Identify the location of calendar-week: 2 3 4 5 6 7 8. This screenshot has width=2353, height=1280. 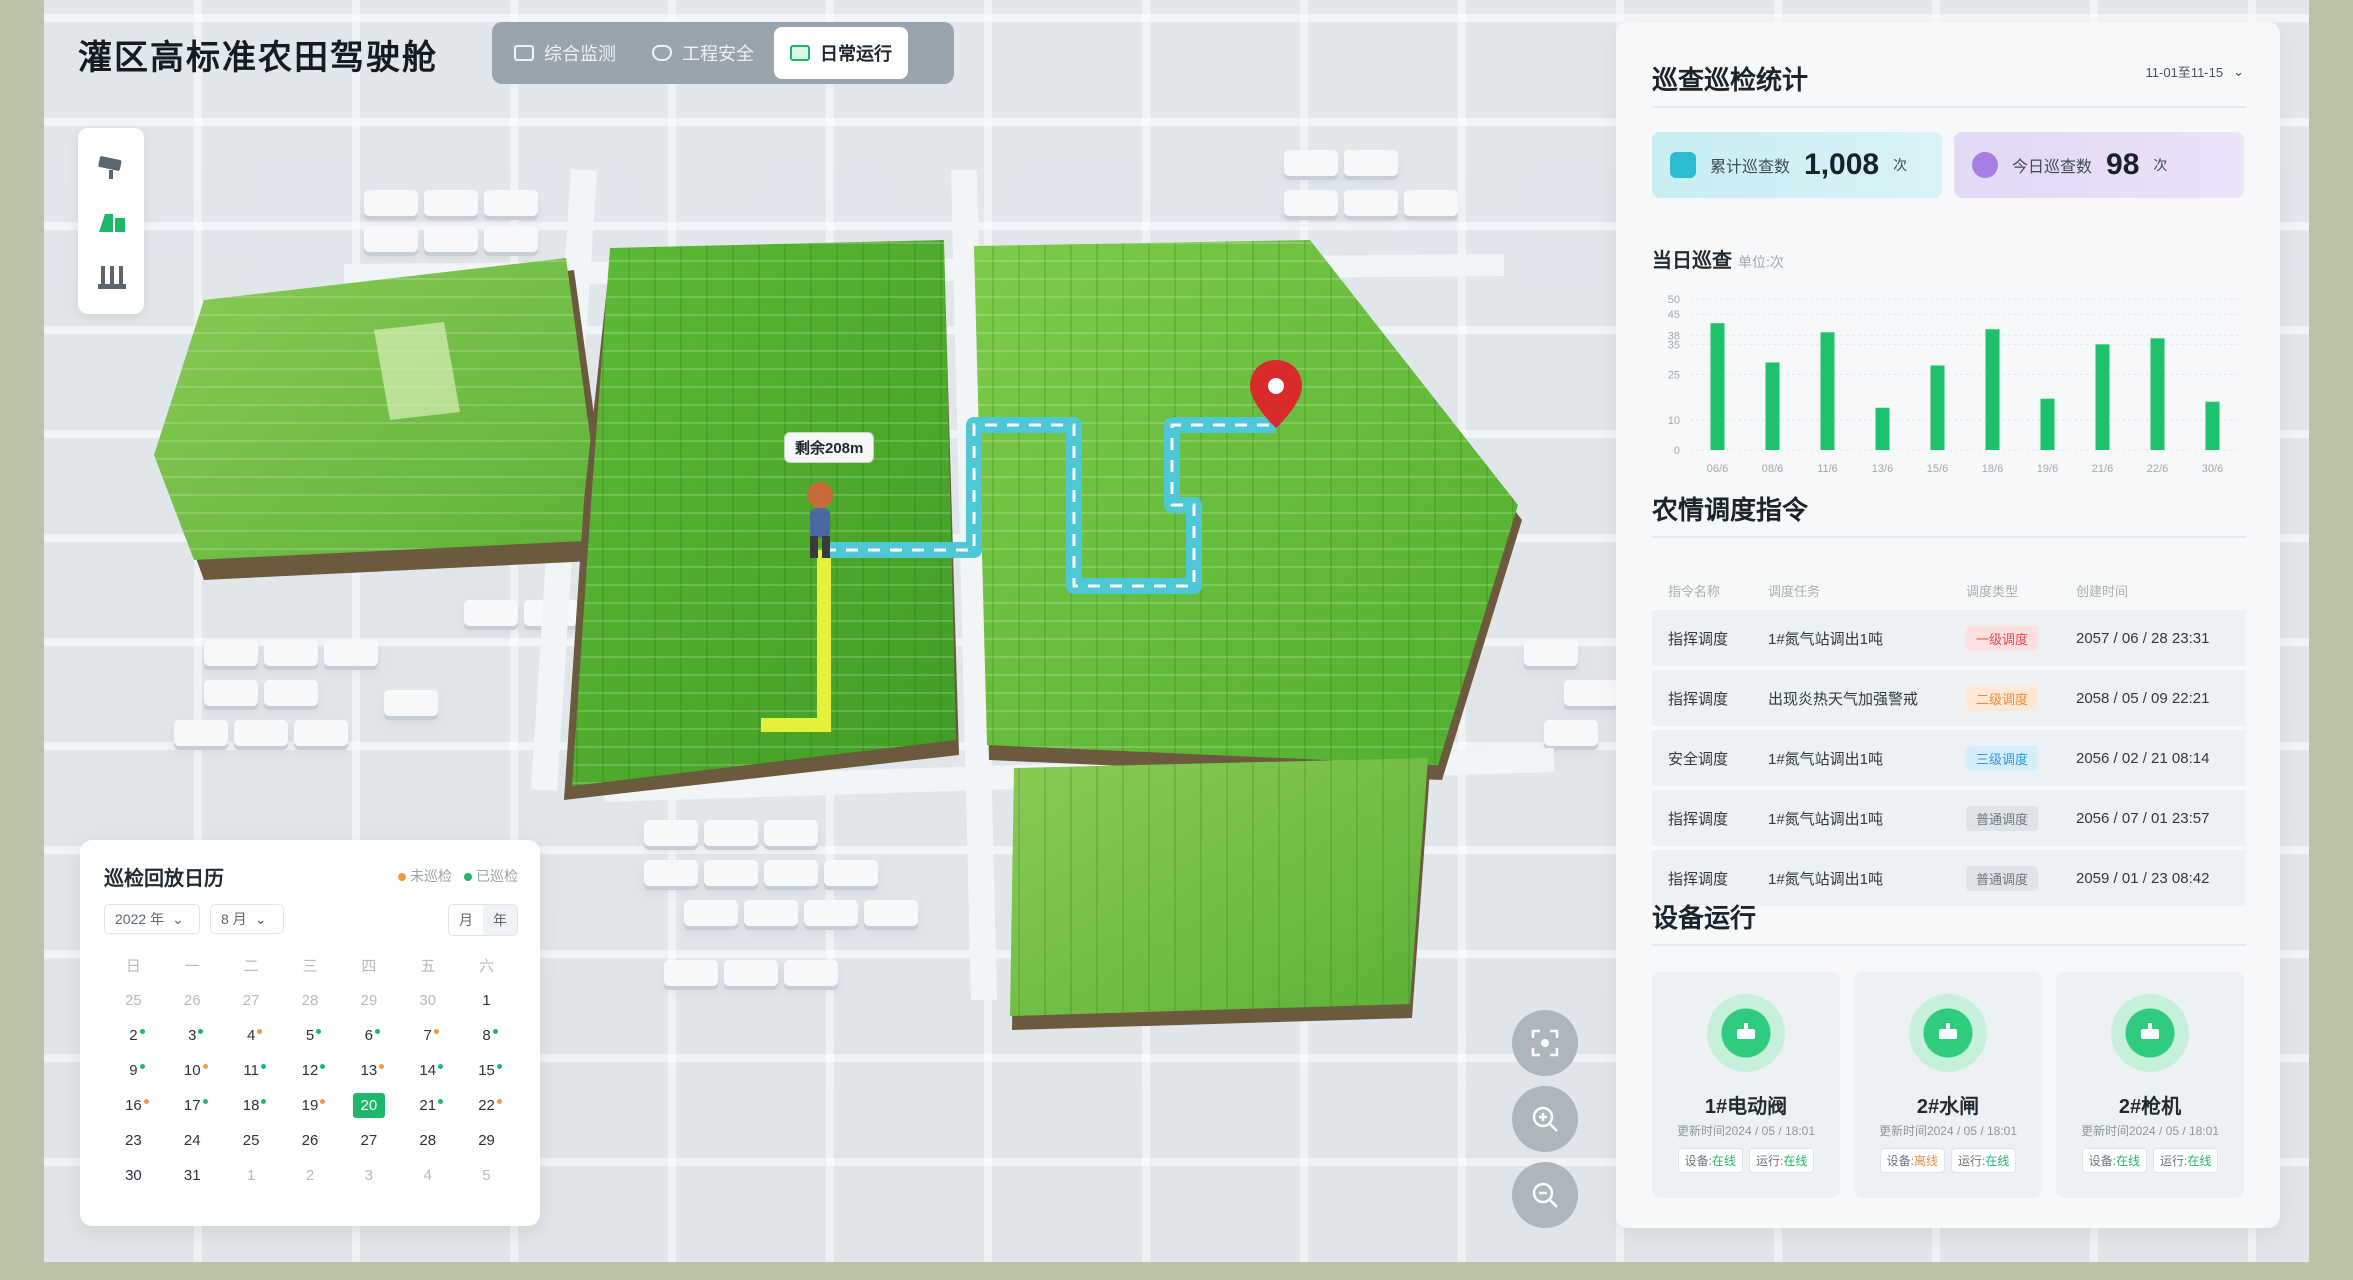
(310, 1035).